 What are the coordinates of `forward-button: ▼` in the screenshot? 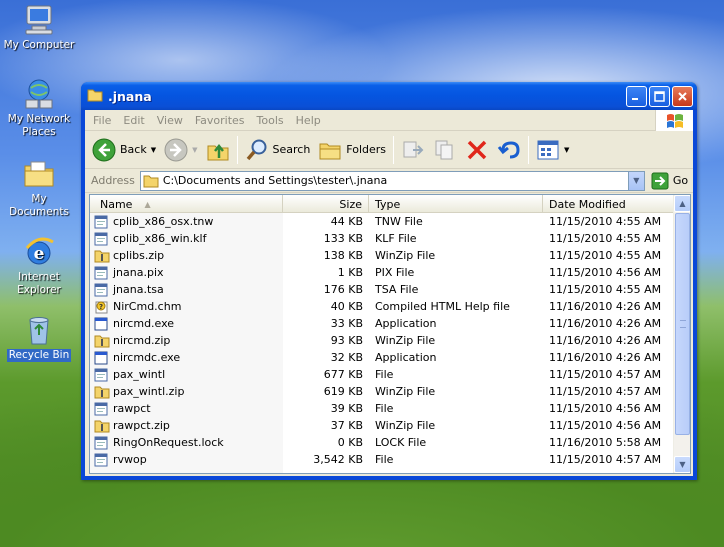 It's located at (180, 150).